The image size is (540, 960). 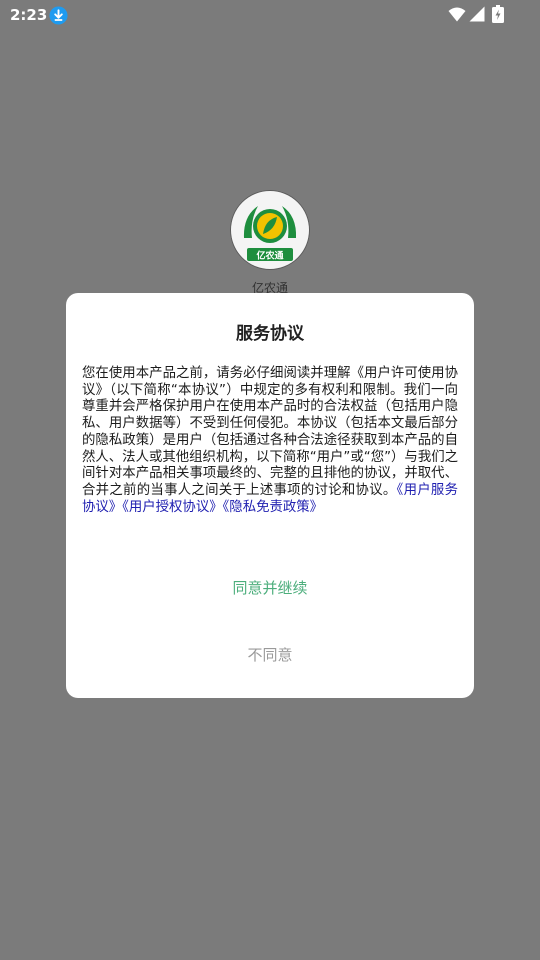 I want to click on disagree-button: 不同意, so click(x=270, y=655).